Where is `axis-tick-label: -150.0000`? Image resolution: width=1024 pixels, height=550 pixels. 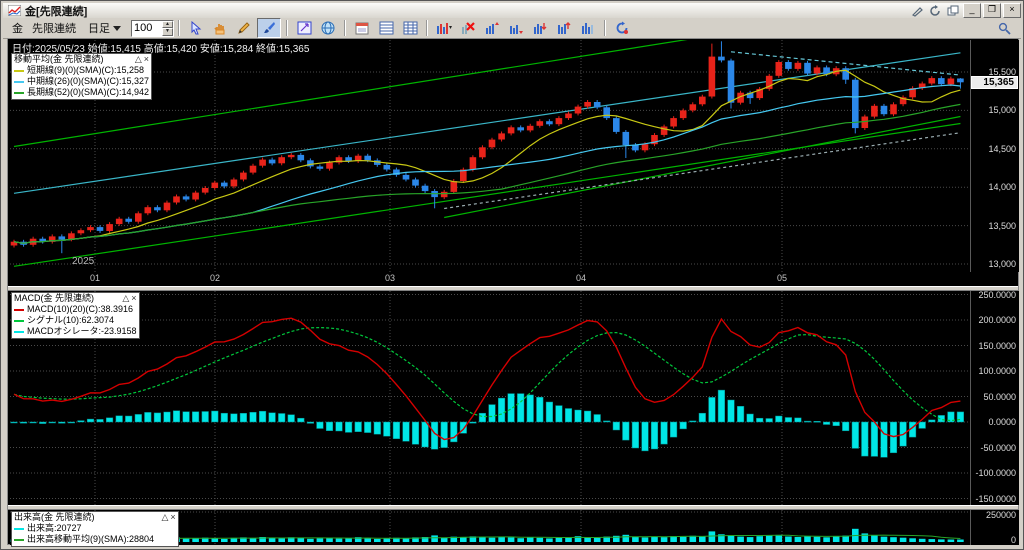
axis-tick-label: -150.0000 is located at coordinates (995, 498).